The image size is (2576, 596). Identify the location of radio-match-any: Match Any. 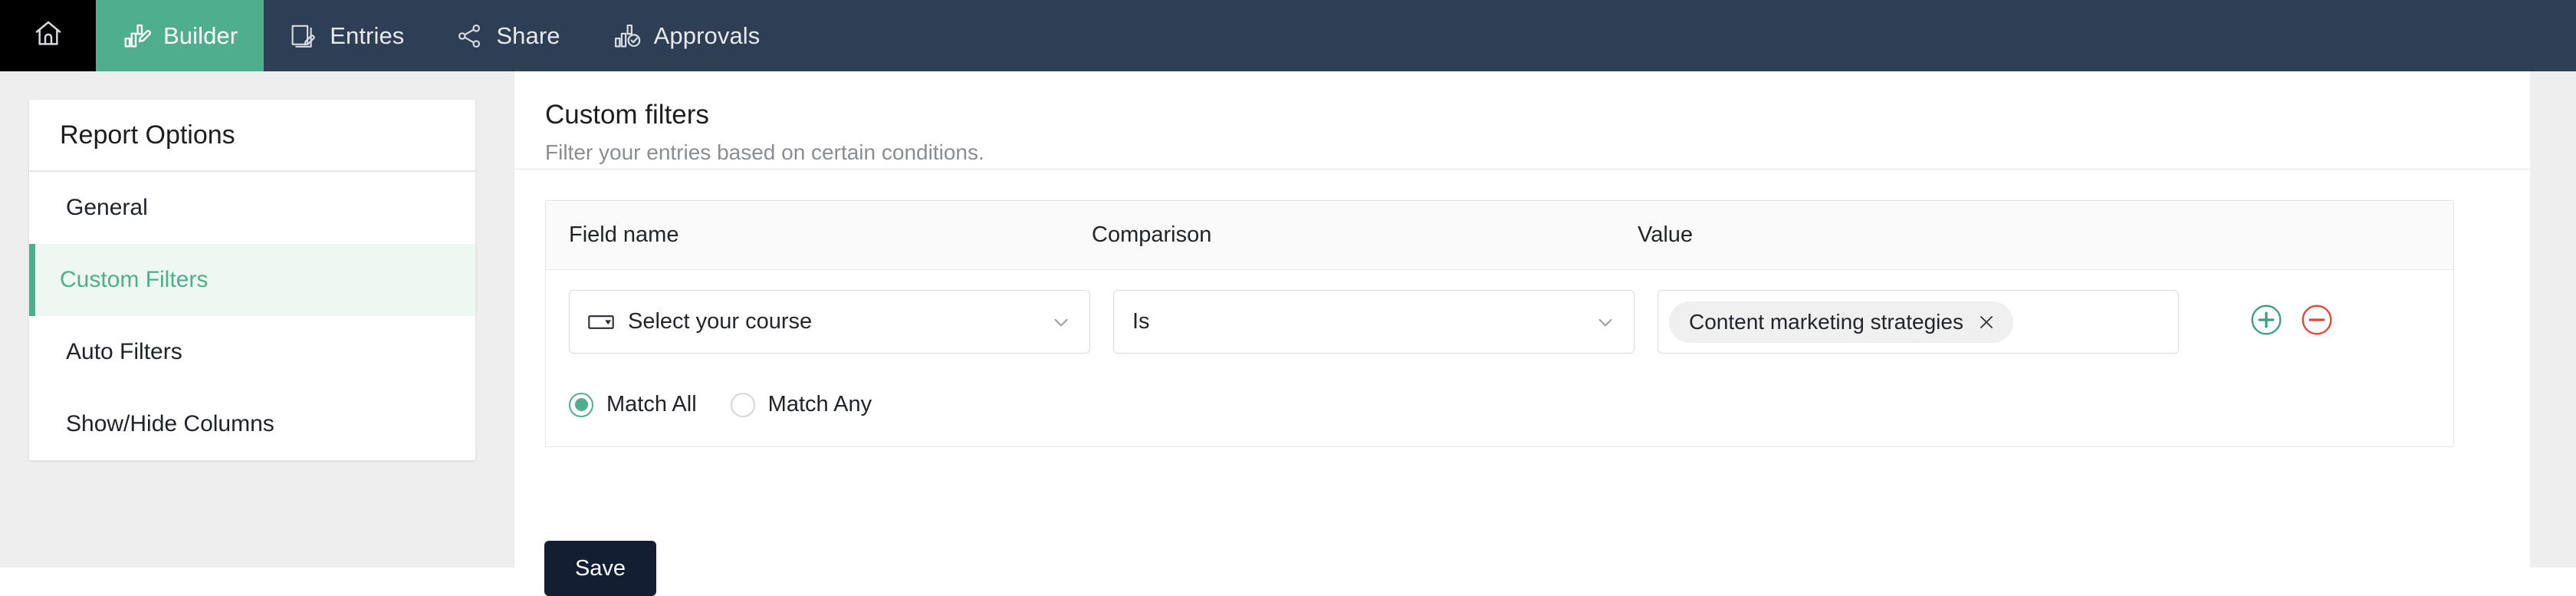
(801, 404).